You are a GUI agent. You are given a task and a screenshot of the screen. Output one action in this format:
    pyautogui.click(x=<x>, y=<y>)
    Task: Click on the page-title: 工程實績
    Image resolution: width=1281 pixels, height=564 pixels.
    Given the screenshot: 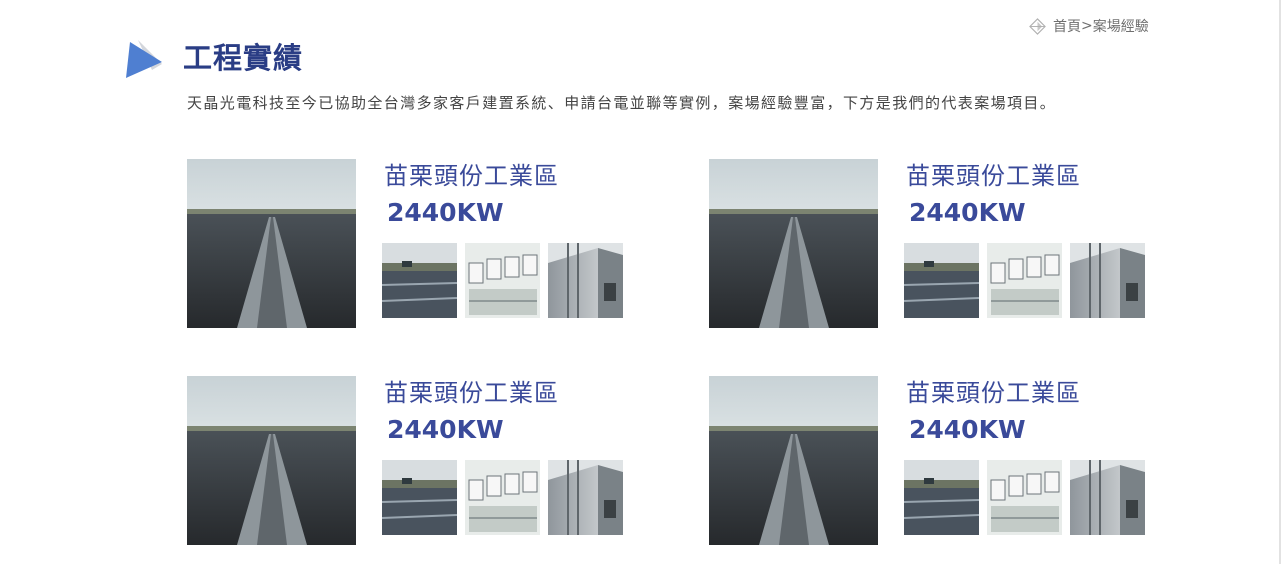 What is the action you would take?
    pyautogui.click(x=243, y=58)
    